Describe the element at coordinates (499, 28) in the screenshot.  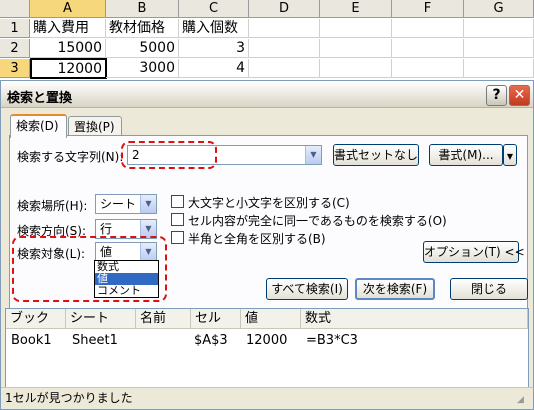
I see `cell-g1` at that location.